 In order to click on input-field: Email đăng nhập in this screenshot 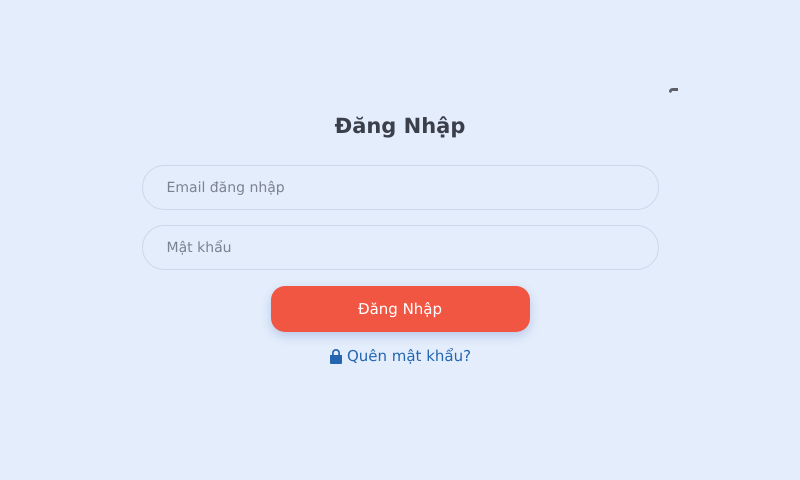, I will do `click(400, 187)`.